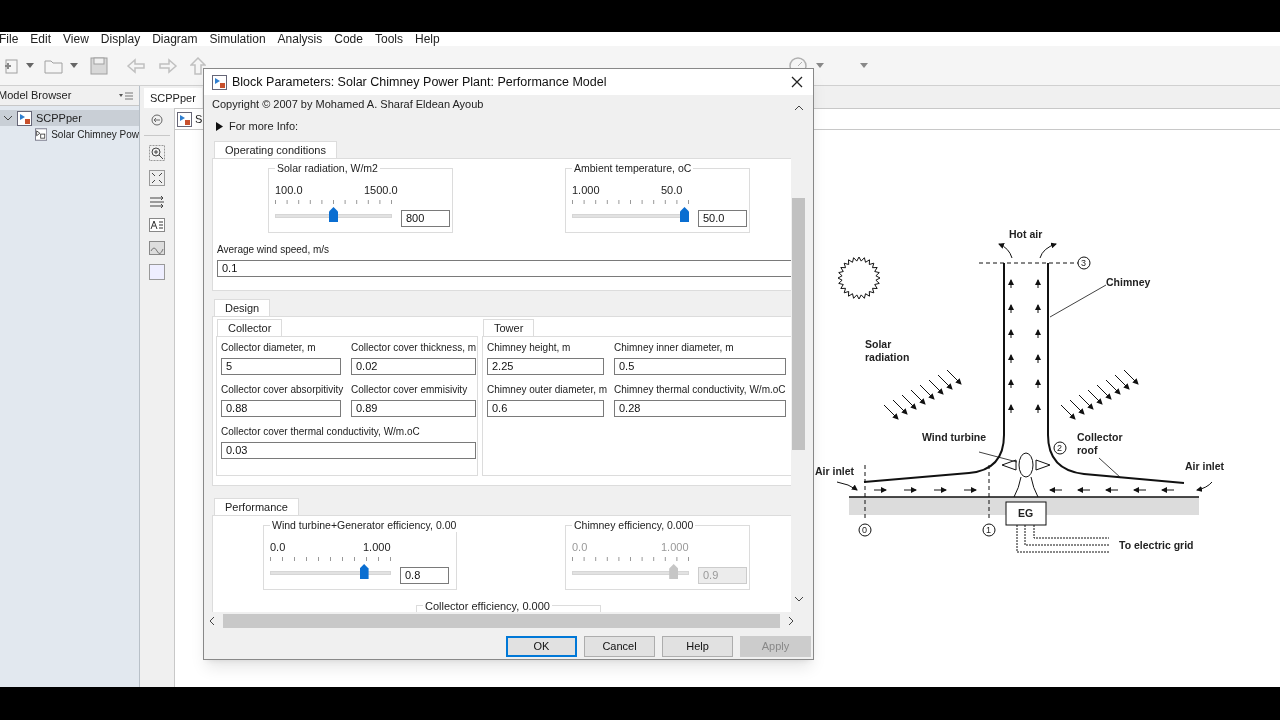  I want to click on value-field: 0.9, so click(722, 575).